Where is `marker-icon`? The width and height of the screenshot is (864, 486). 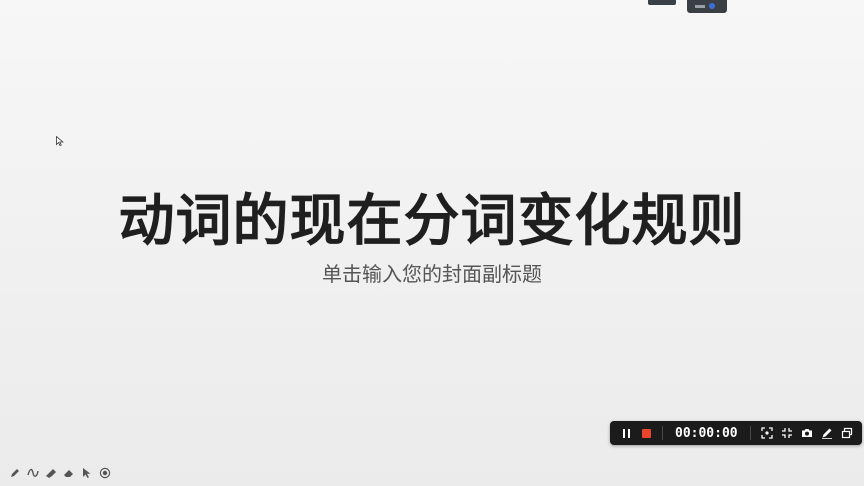 marker-icon is located at coordinates (51, 473).